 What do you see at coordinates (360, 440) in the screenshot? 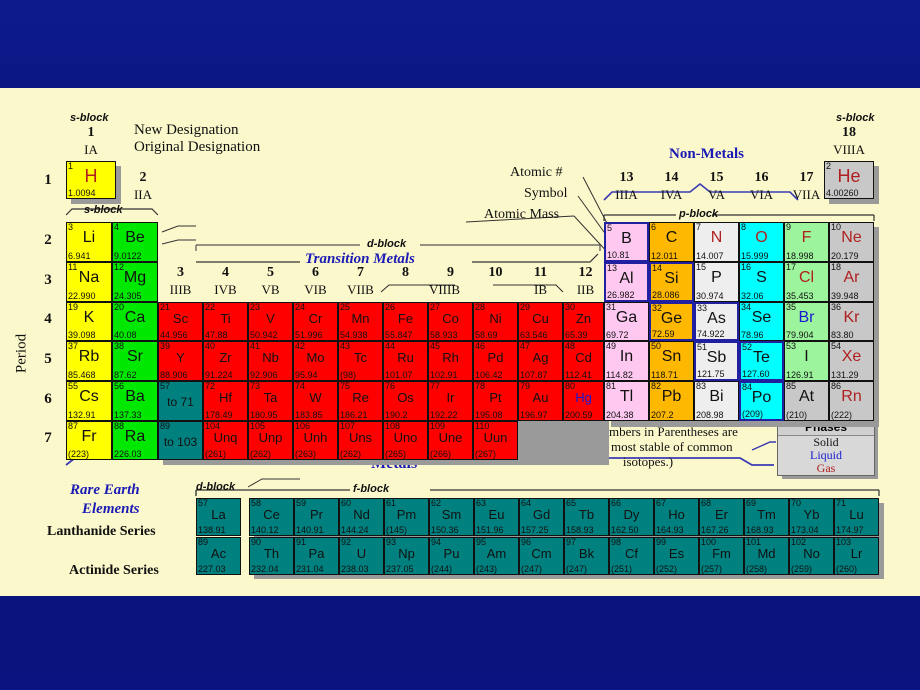
I see `element-cell-Uns: 107 Uns (262)` at bounding box center [360, 440].